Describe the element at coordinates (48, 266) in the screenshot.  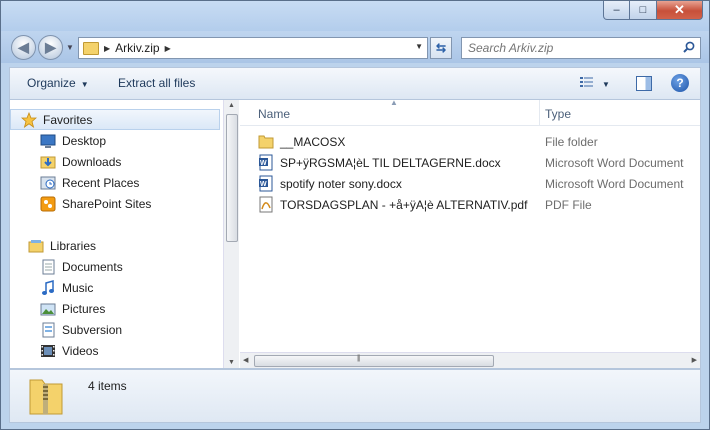
I see `documents-icon` at that location.